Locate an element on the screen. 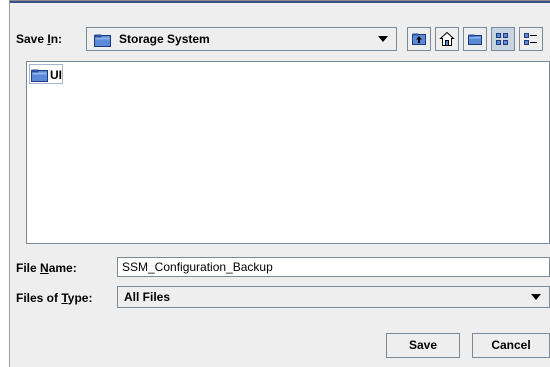 The width and height of the screenshot is (550, 367). file-name-label: File Name: is located at coordinates (46, 268).